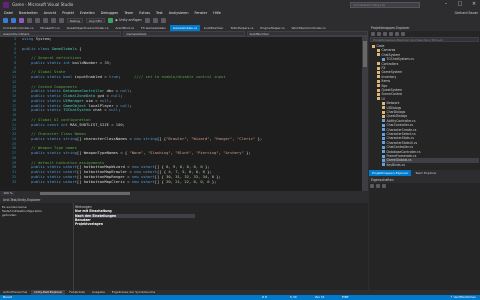  Describe the element at coordinates (389, 76) in the screenshot. I see `tree-item-label: Inventory` at that location.